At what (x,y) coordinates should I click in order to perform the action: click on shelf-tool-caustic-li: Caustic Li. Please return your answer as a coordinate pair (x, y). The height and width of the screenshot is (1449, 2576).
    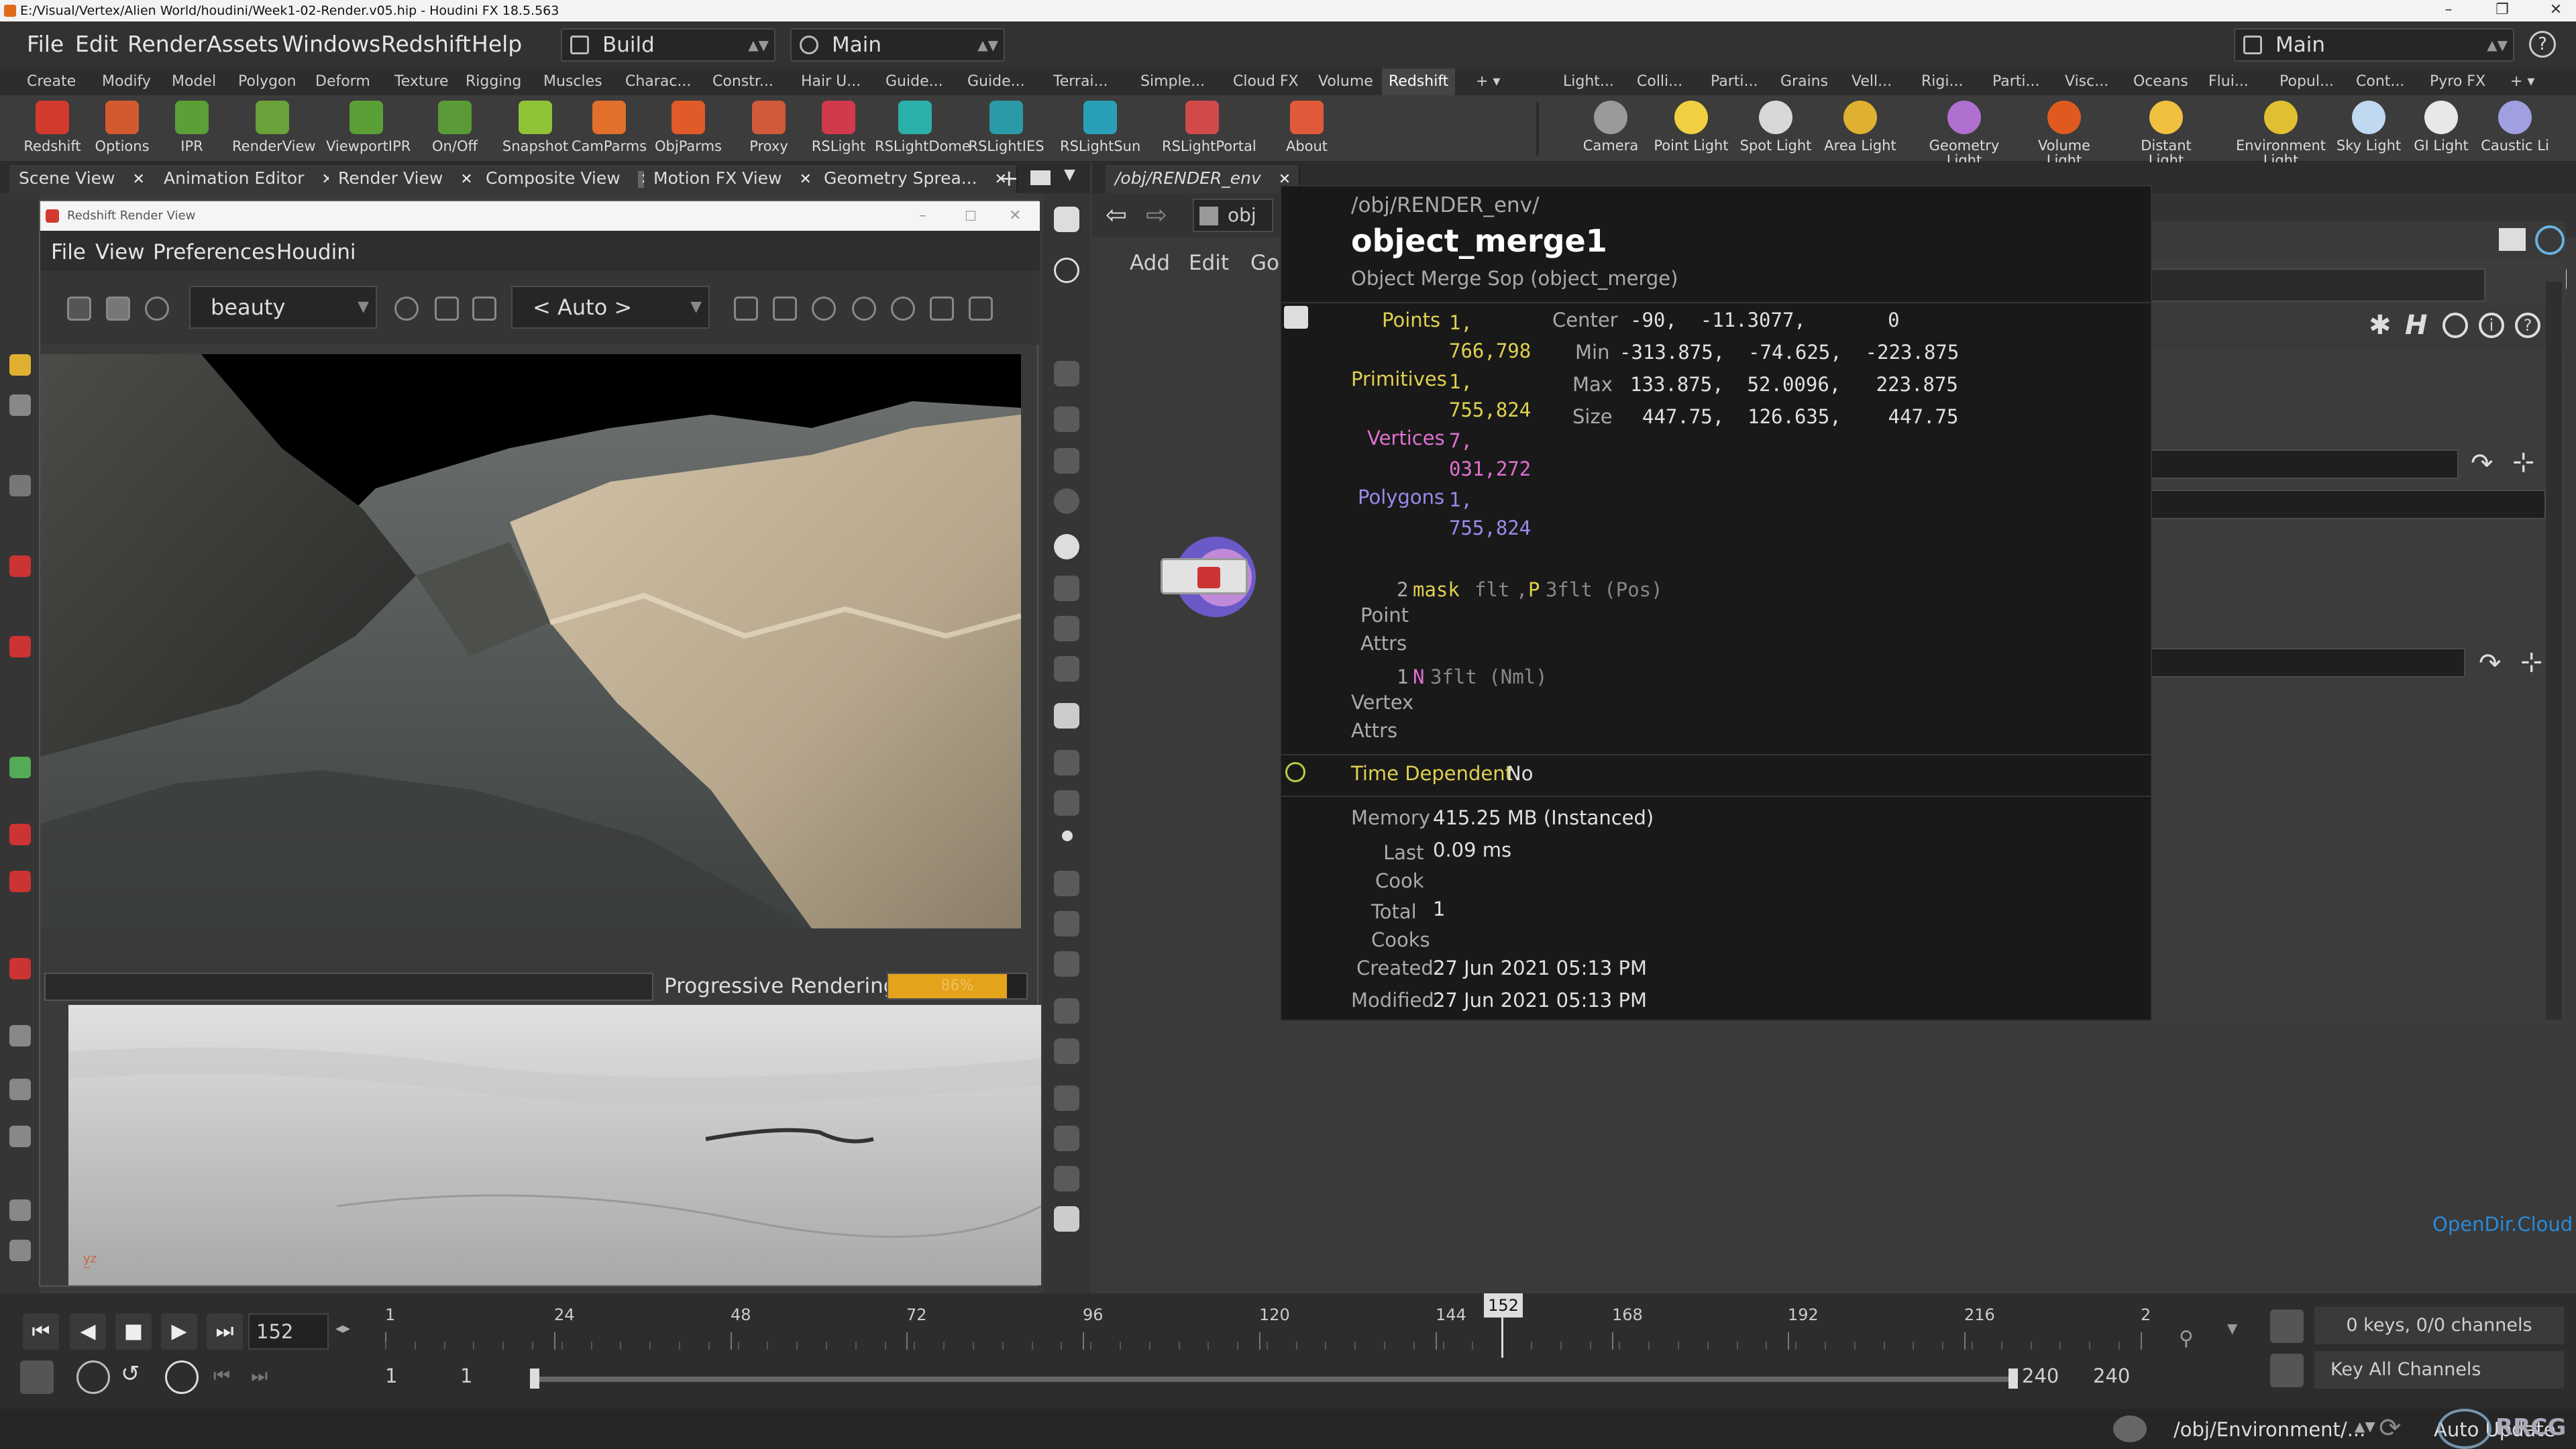
    Looking at the image, I should click on (2515, 125).